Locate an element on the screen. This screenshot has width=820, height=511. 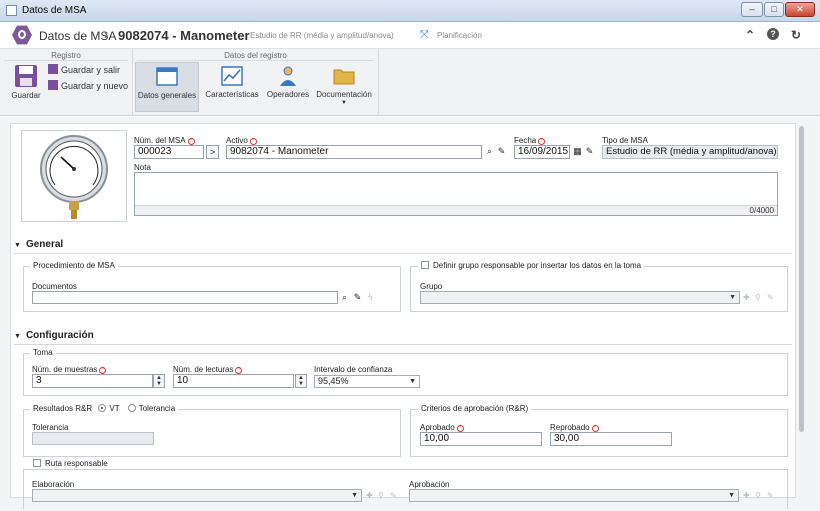
date-input: 16/09/2015 is located at coordinates (542, 152).